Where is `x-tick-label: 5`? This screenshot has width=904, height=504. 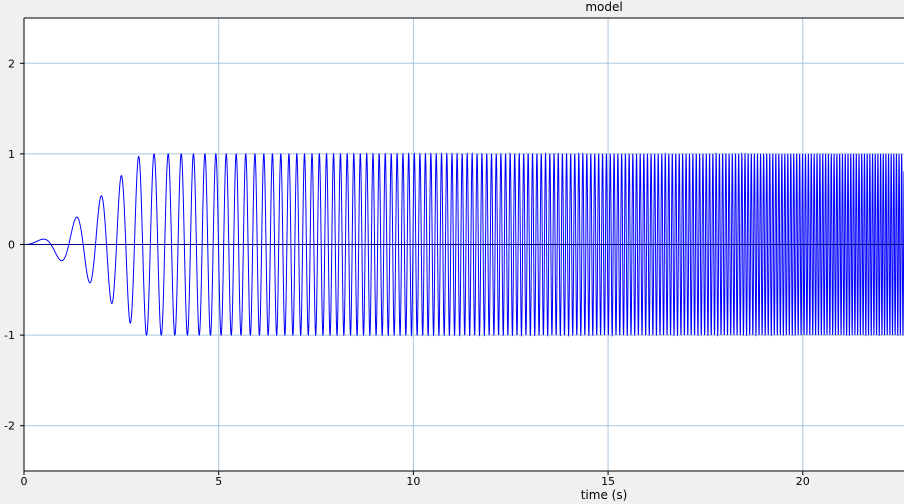
x-tick-label: 5 is located at coordinates (218, 481).